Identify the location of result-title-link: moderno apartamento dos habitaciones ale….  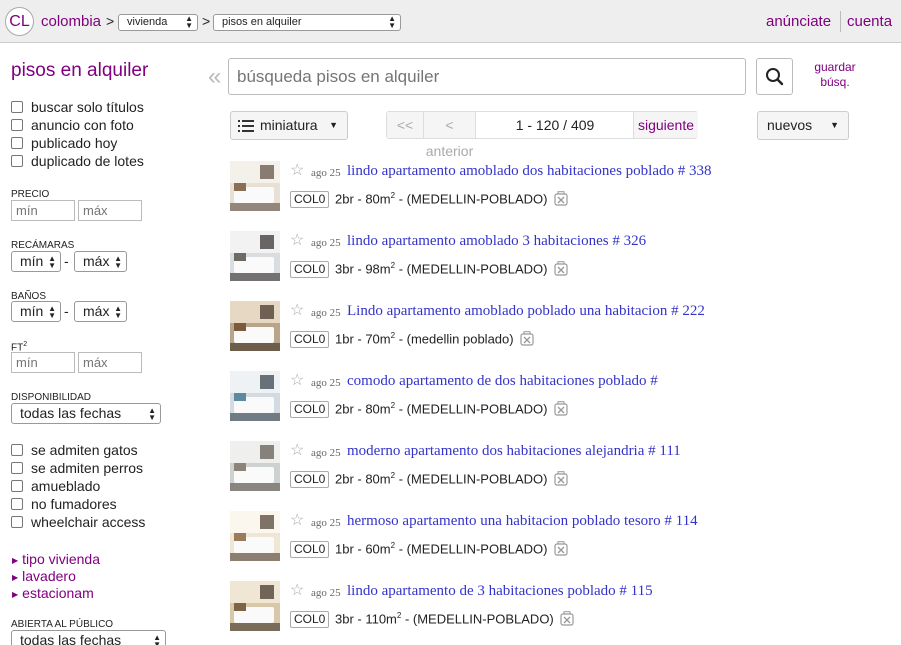
(514, 451).